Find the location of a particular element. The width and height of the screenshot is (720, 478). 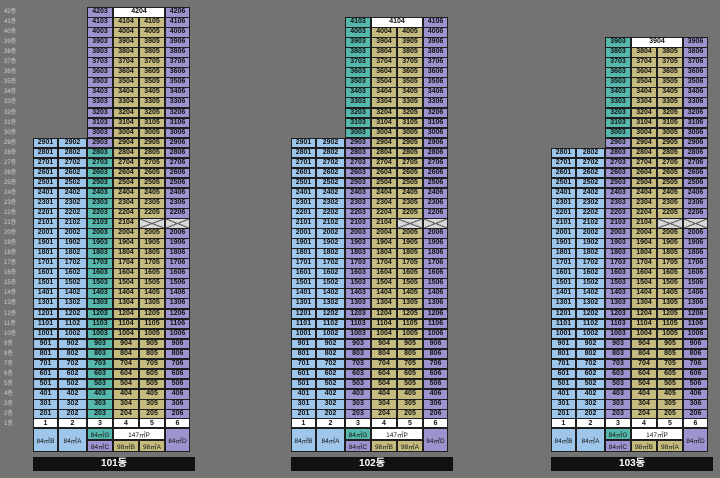

unit-cell: 2002 is located at coordinates (72, 233).